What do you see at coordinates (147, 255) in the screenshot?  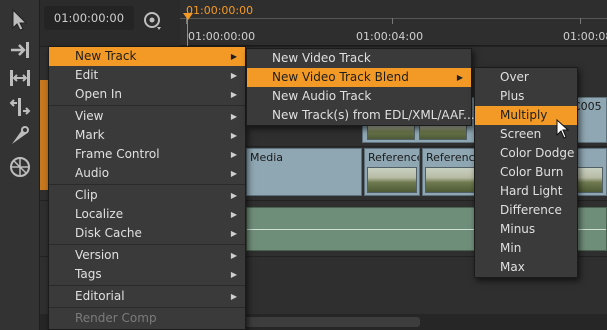 I see `menu-item-version: Version ▶` at bounding box center [147, 255].